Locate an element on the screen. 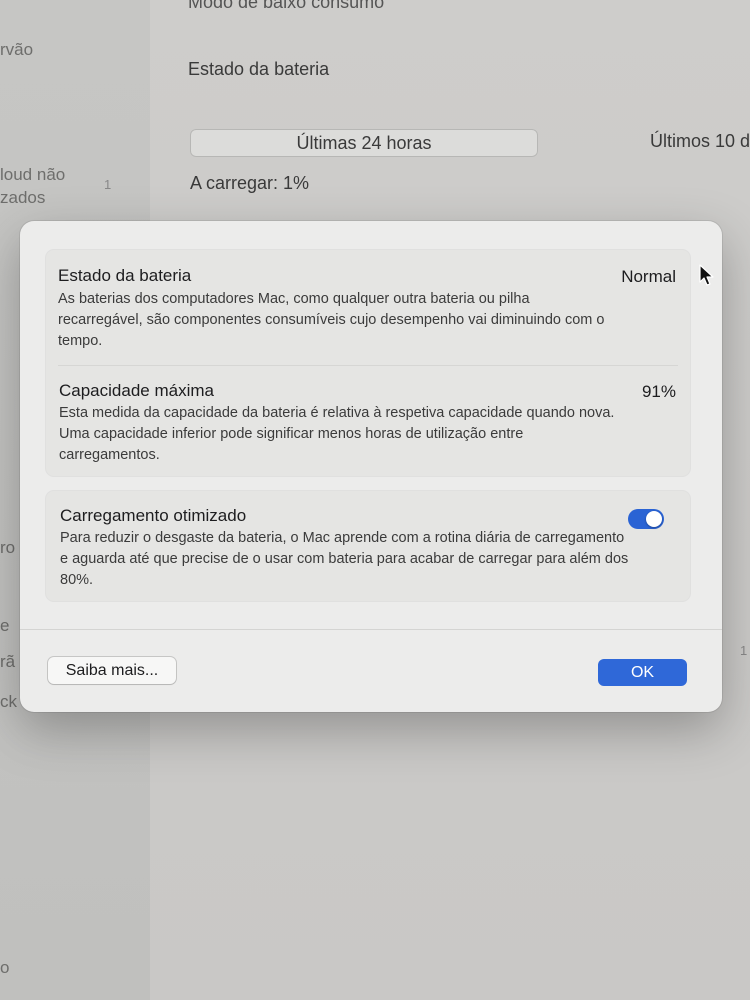  sidebar-fragment: e is located at coordinates (5, 625).